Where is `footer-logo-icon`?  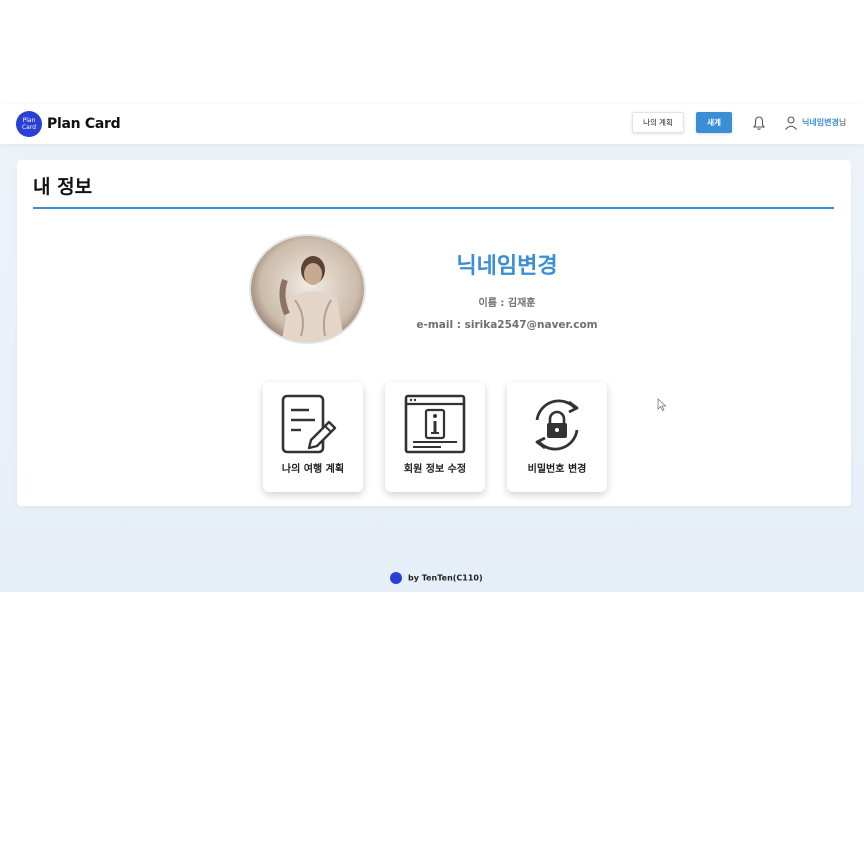
footer-logo-icon is located at coordinates (396, 578).